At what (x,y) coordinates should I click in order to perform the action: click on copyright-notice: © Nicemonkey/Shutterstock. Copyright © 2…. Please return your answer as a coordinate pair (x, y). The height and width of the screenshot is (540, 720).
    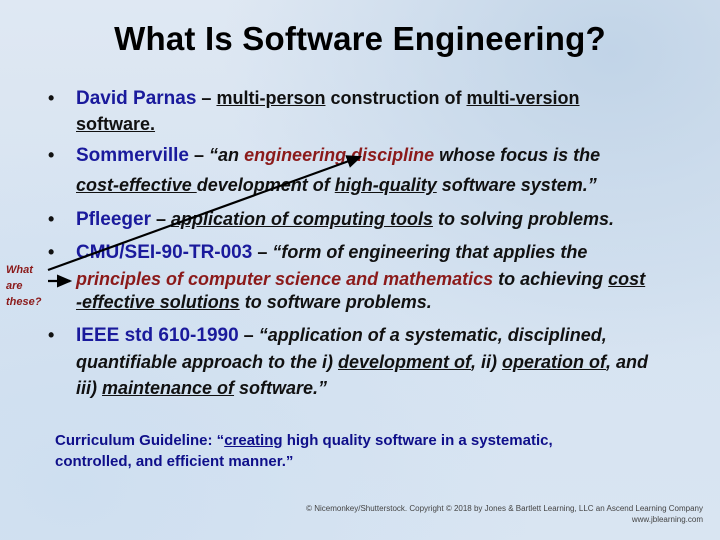
    Looking at the image, I should click on (504, 514).